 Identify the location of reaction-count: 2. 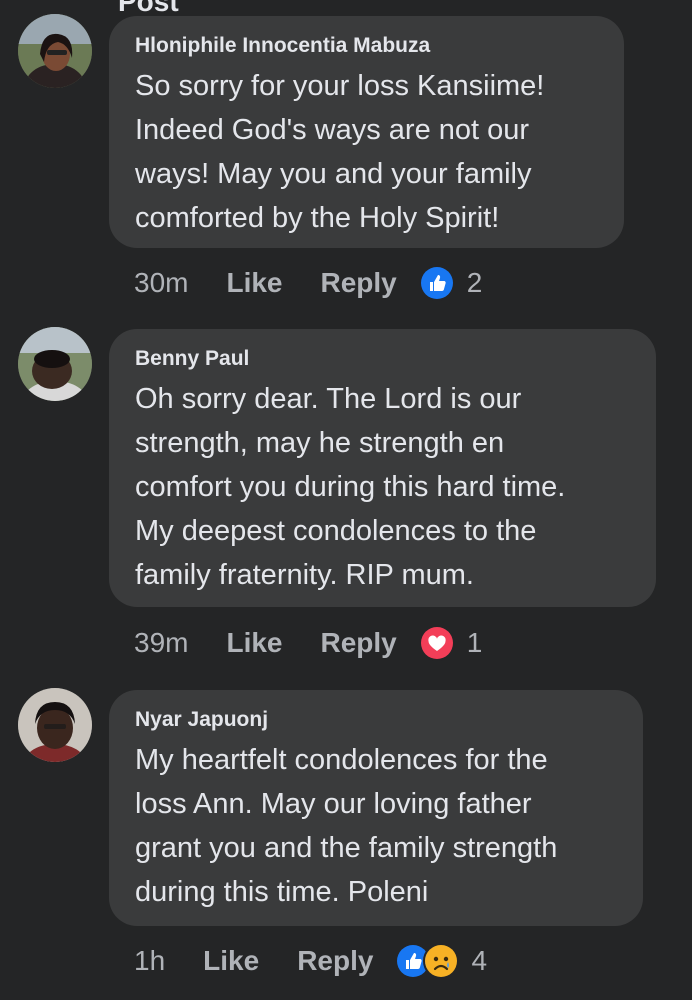
(474, 282).